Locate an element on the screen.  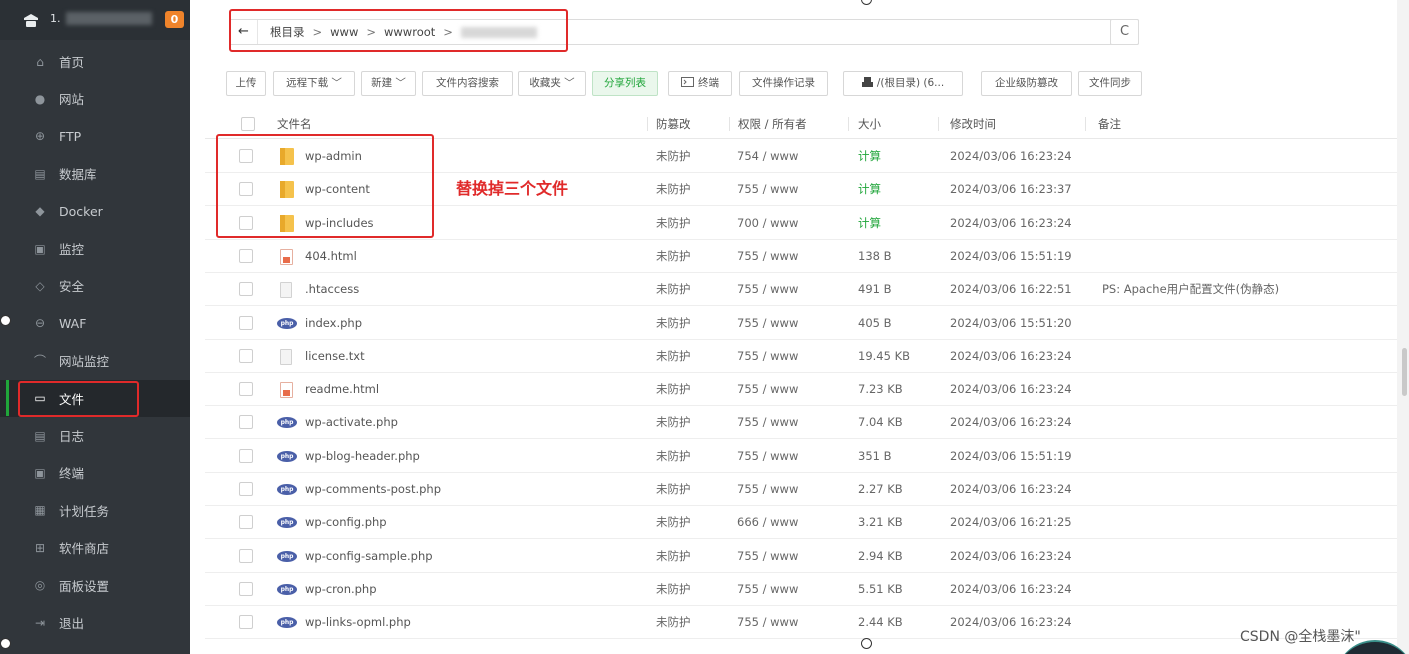
sidebar-item-calendar: ▦ 计划任务 is located at coordinates (95, 510).